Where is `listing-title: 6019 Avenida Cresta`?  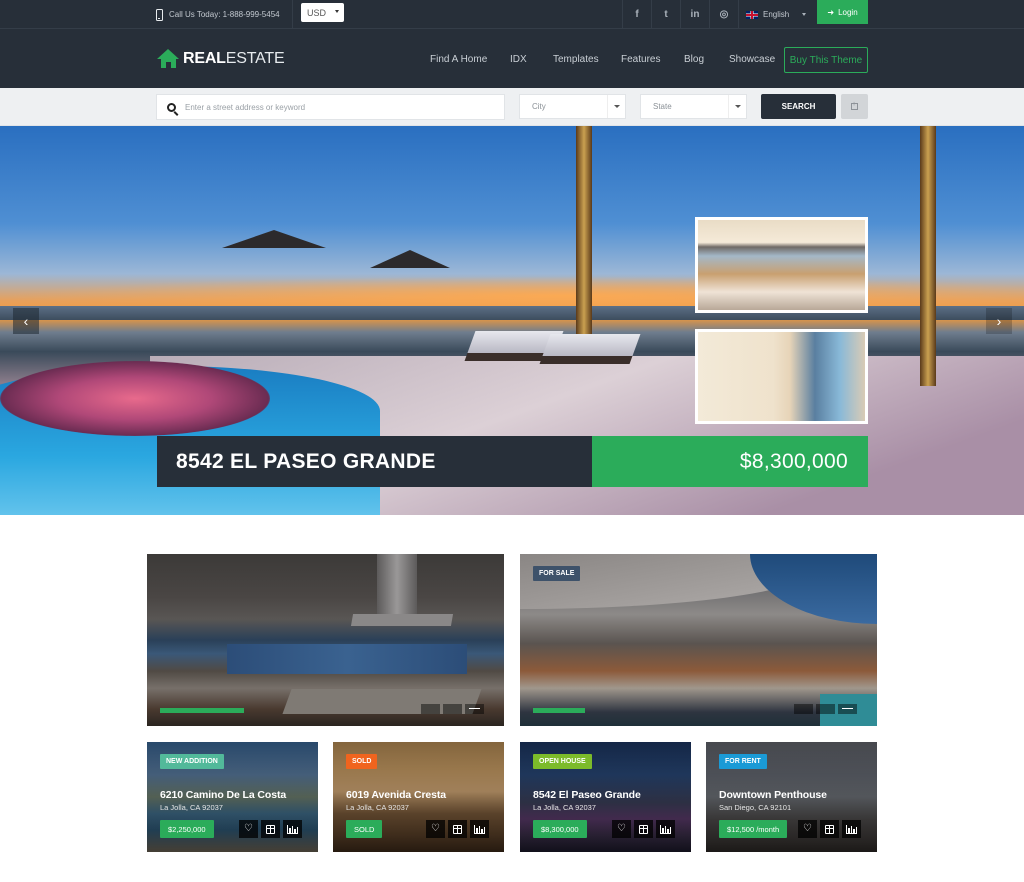 listing-title: 6019 Avenida Cresta is located at coordinates (396, 795).